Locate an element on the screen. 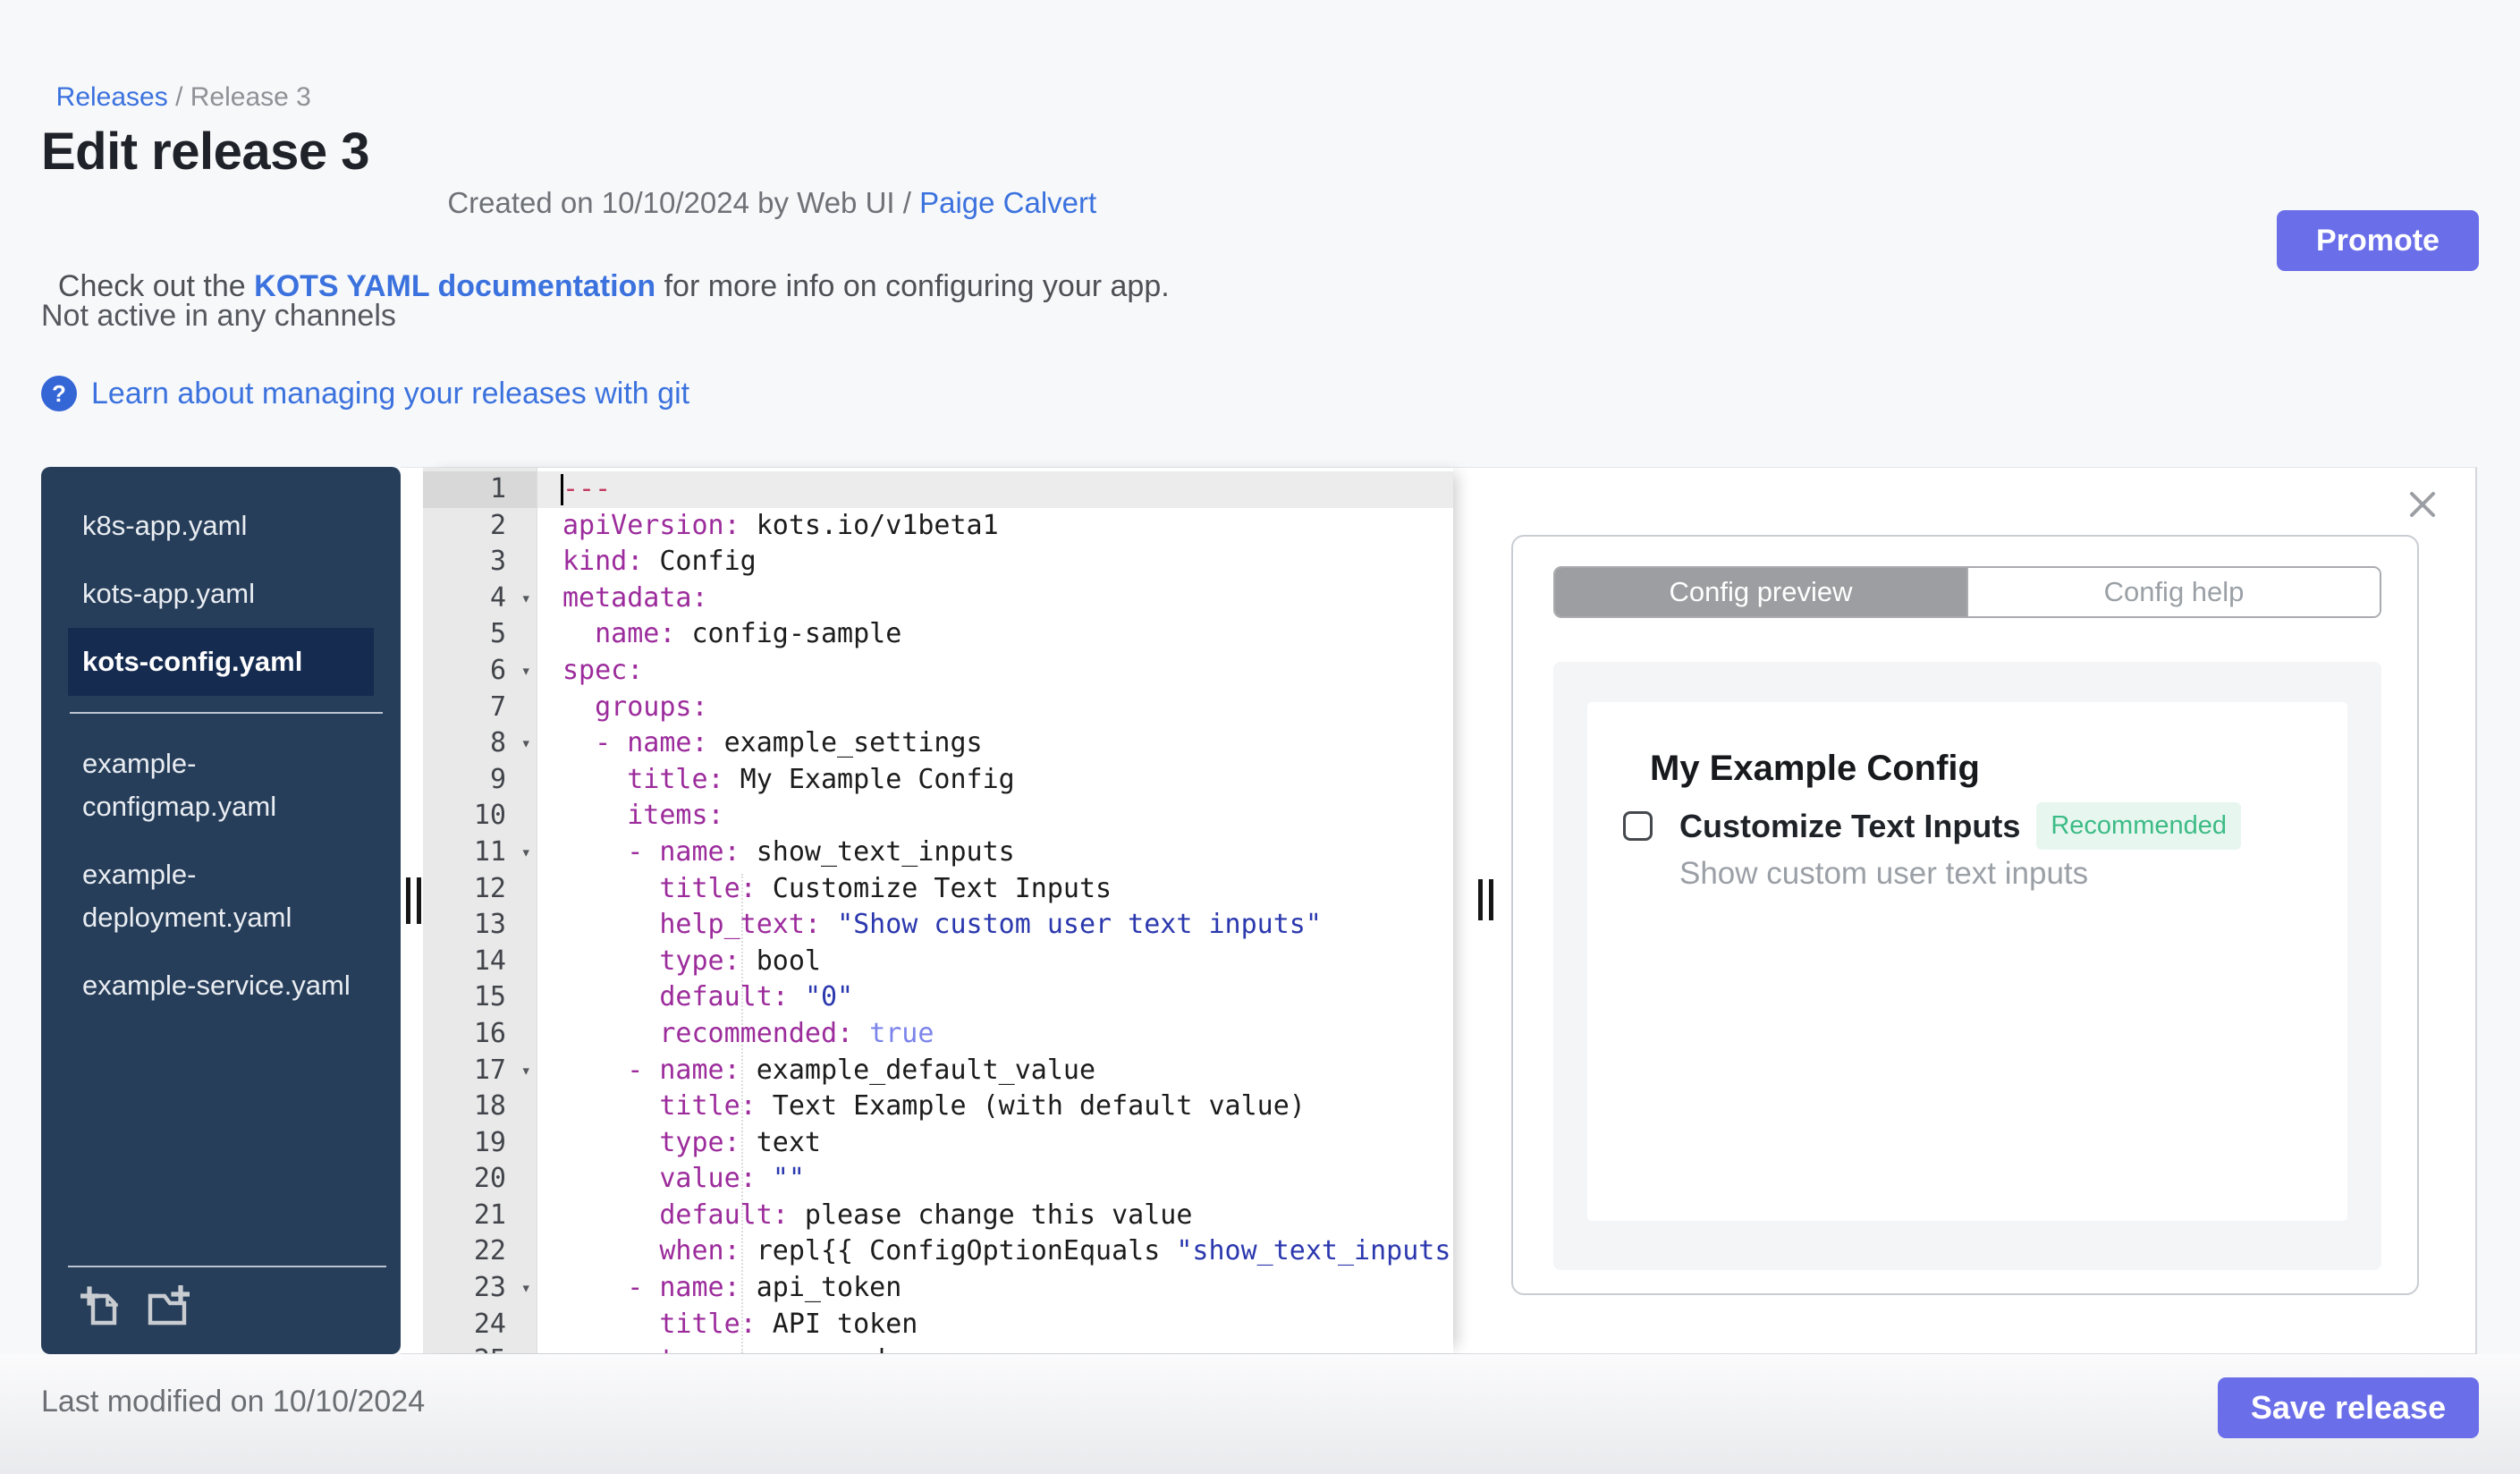  docs-info-suffix: for more info on configuring your app. is located at coordinates (912, 286).